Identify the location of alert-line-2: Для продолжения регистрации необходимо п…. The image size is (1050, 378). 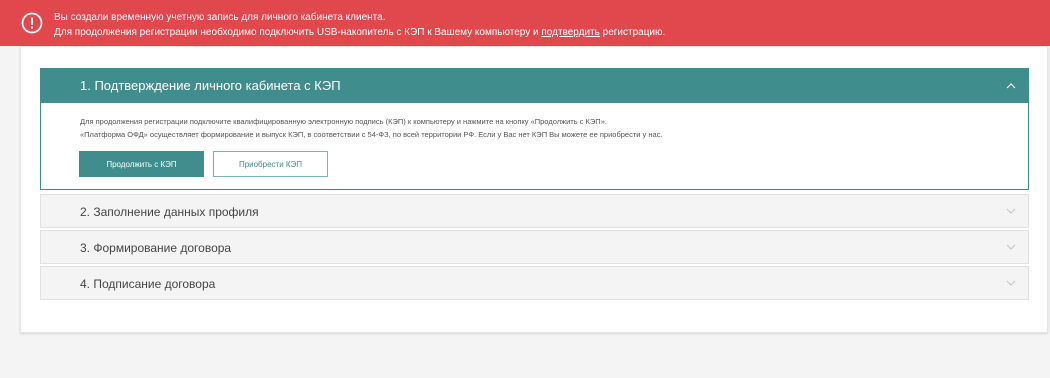
(359, 32).